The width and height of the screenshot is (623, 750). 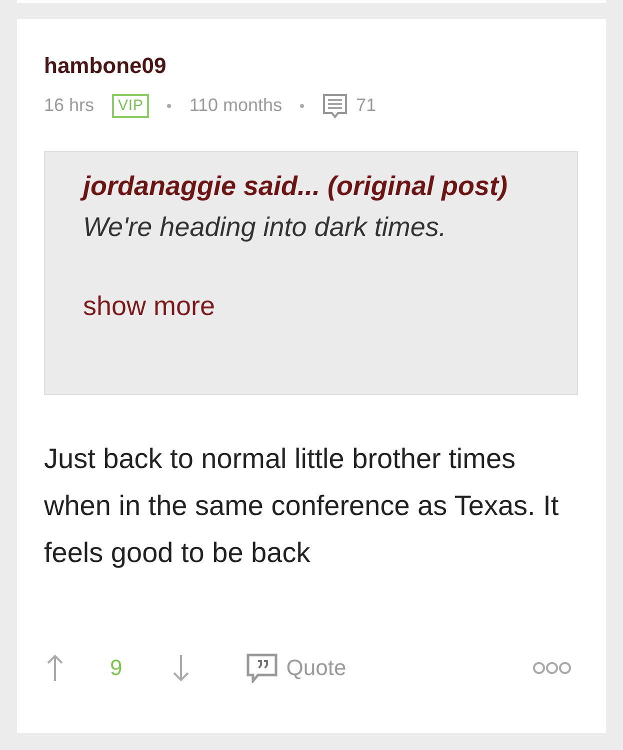 I want to click on quote-icon, so click(x=262, y=667).